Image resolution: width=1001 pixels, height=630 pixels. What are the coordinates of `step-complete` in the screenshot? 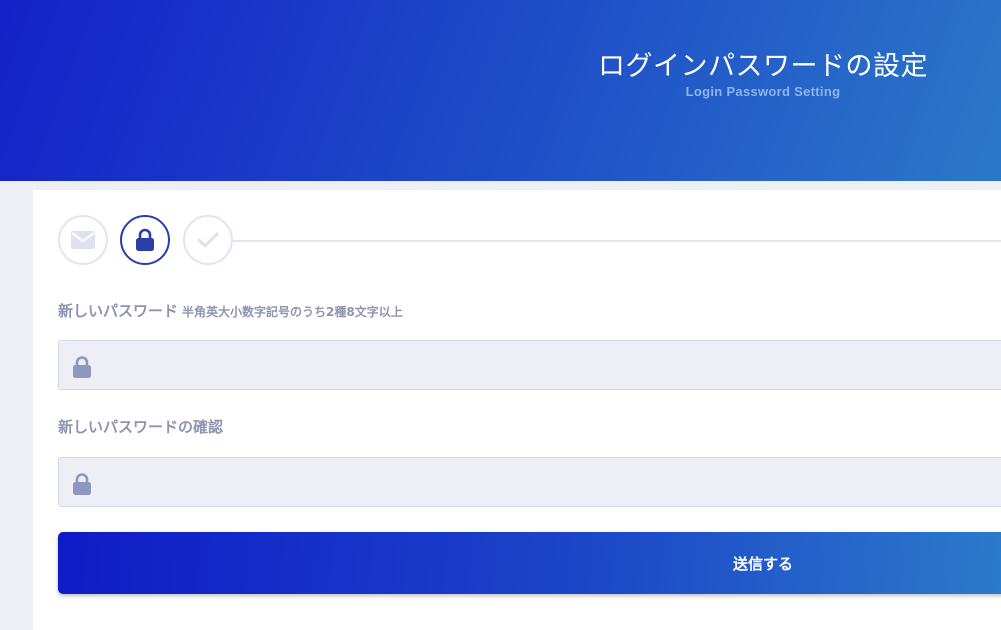 It's located at (208, 240).